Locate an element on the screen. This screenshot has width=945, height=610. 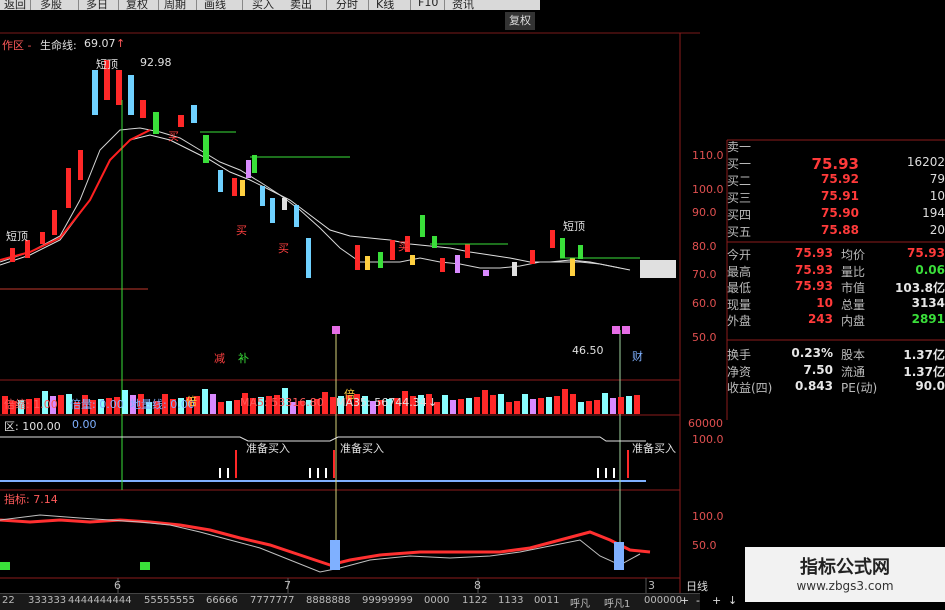
add-button: + is located at coordinates (716, 600).